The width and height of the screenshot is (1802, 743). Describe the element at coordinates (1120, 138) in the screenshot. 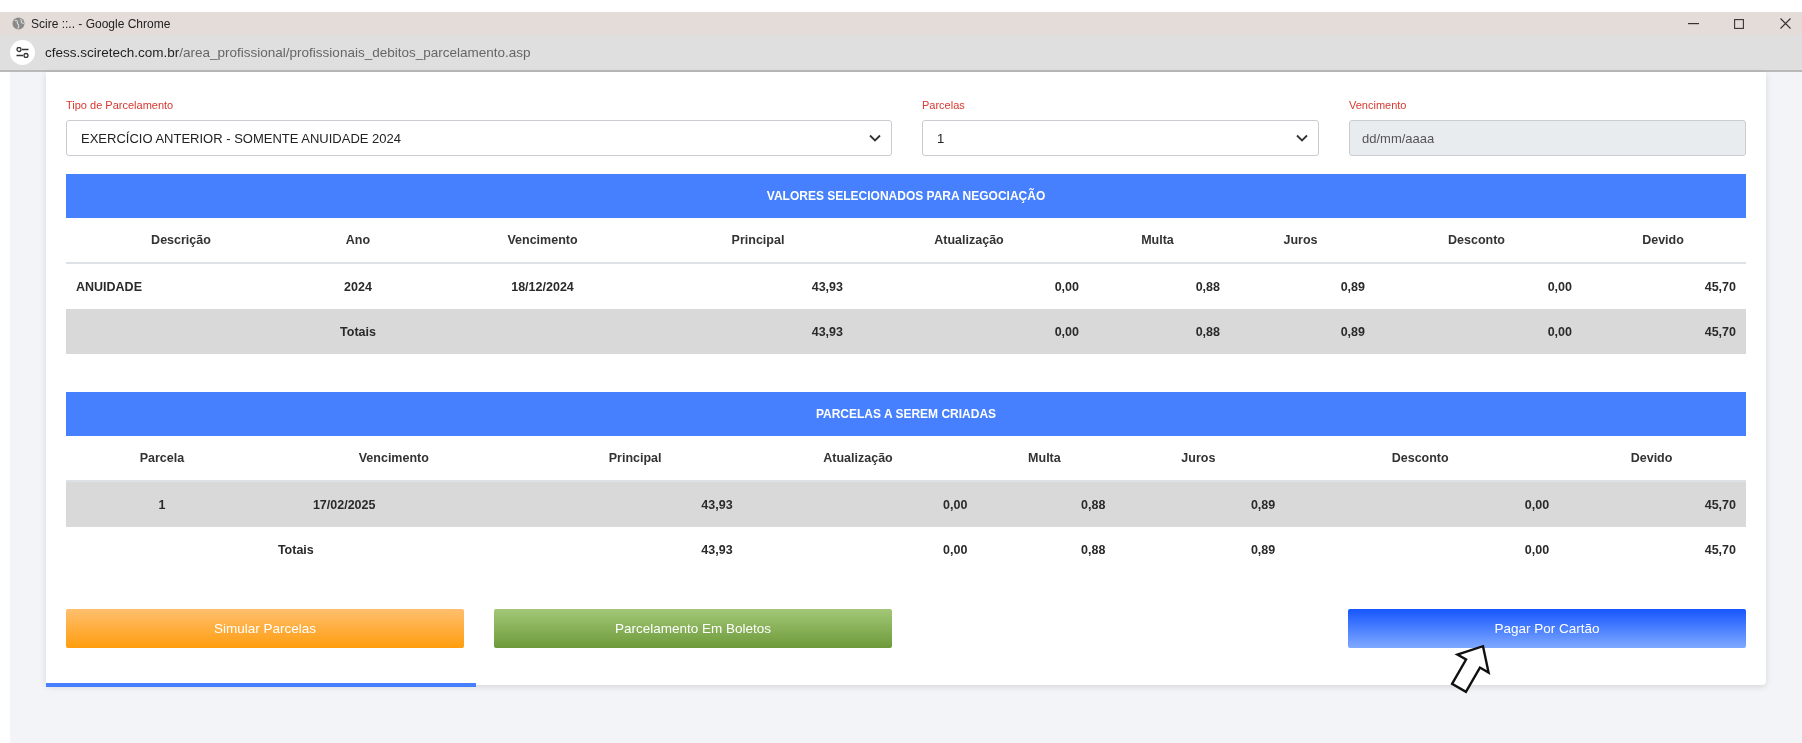

I see `select-field: 1` at that location.